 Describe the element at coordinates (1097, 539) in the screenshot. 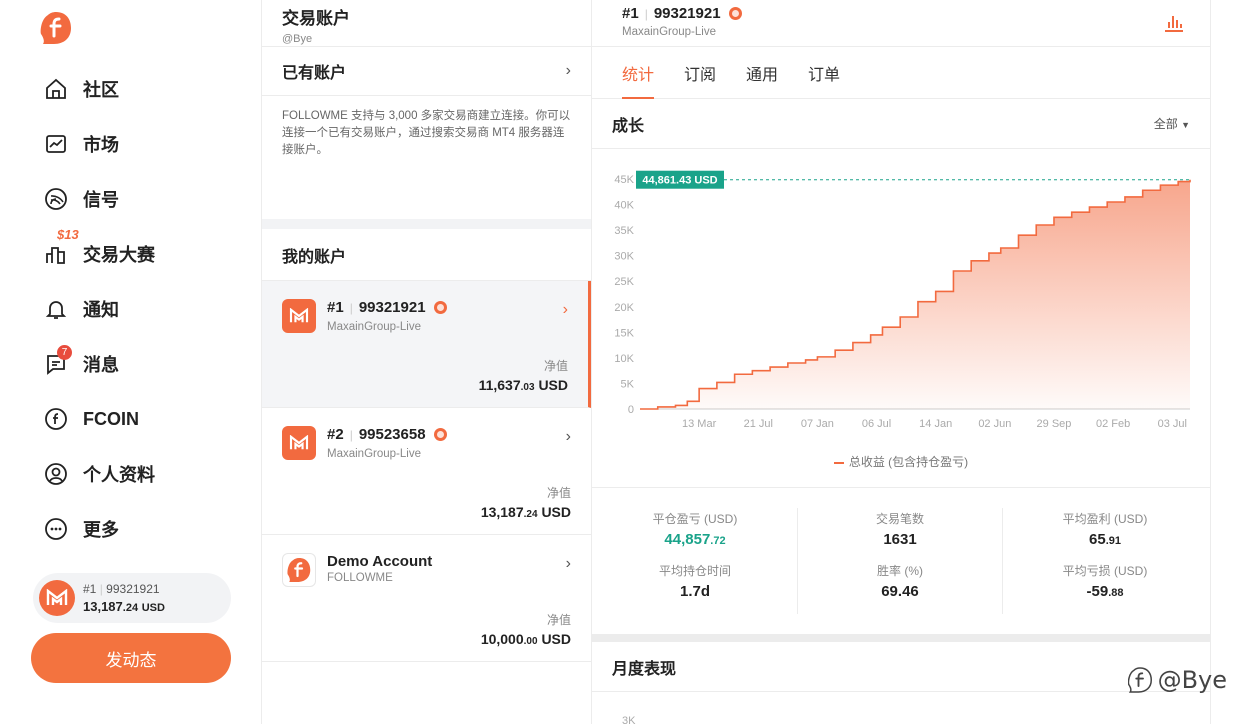

I see `stat-main: 65` at that location.